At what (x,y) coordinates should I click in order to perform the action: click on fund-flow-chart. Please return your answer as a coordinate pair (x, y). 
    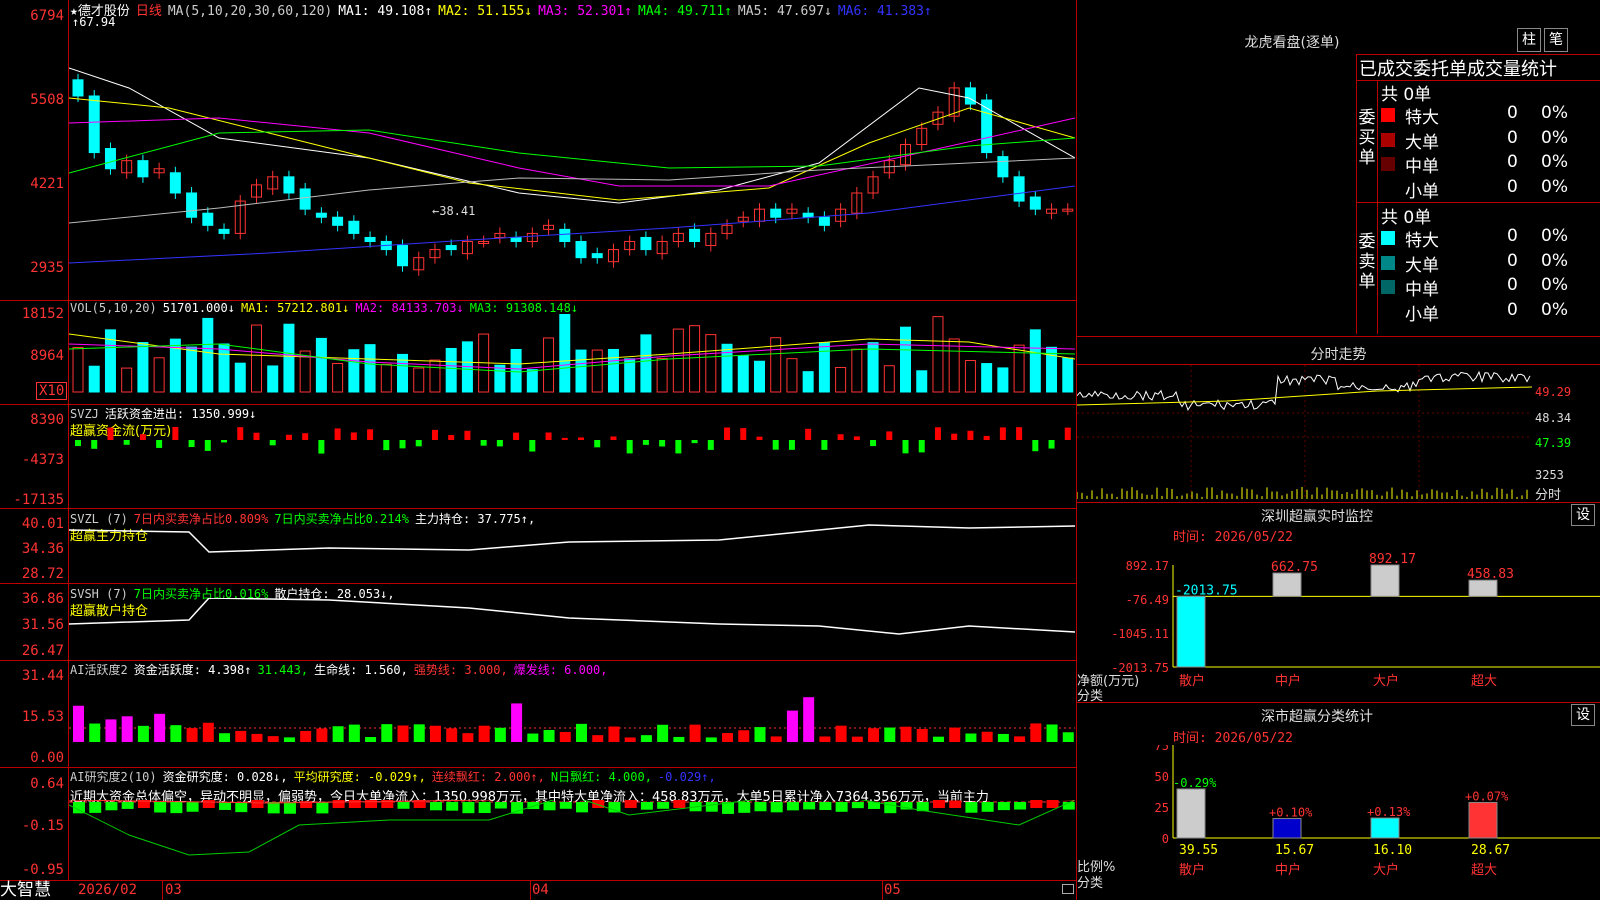
    Looking at the image, I should click on (572, 464).